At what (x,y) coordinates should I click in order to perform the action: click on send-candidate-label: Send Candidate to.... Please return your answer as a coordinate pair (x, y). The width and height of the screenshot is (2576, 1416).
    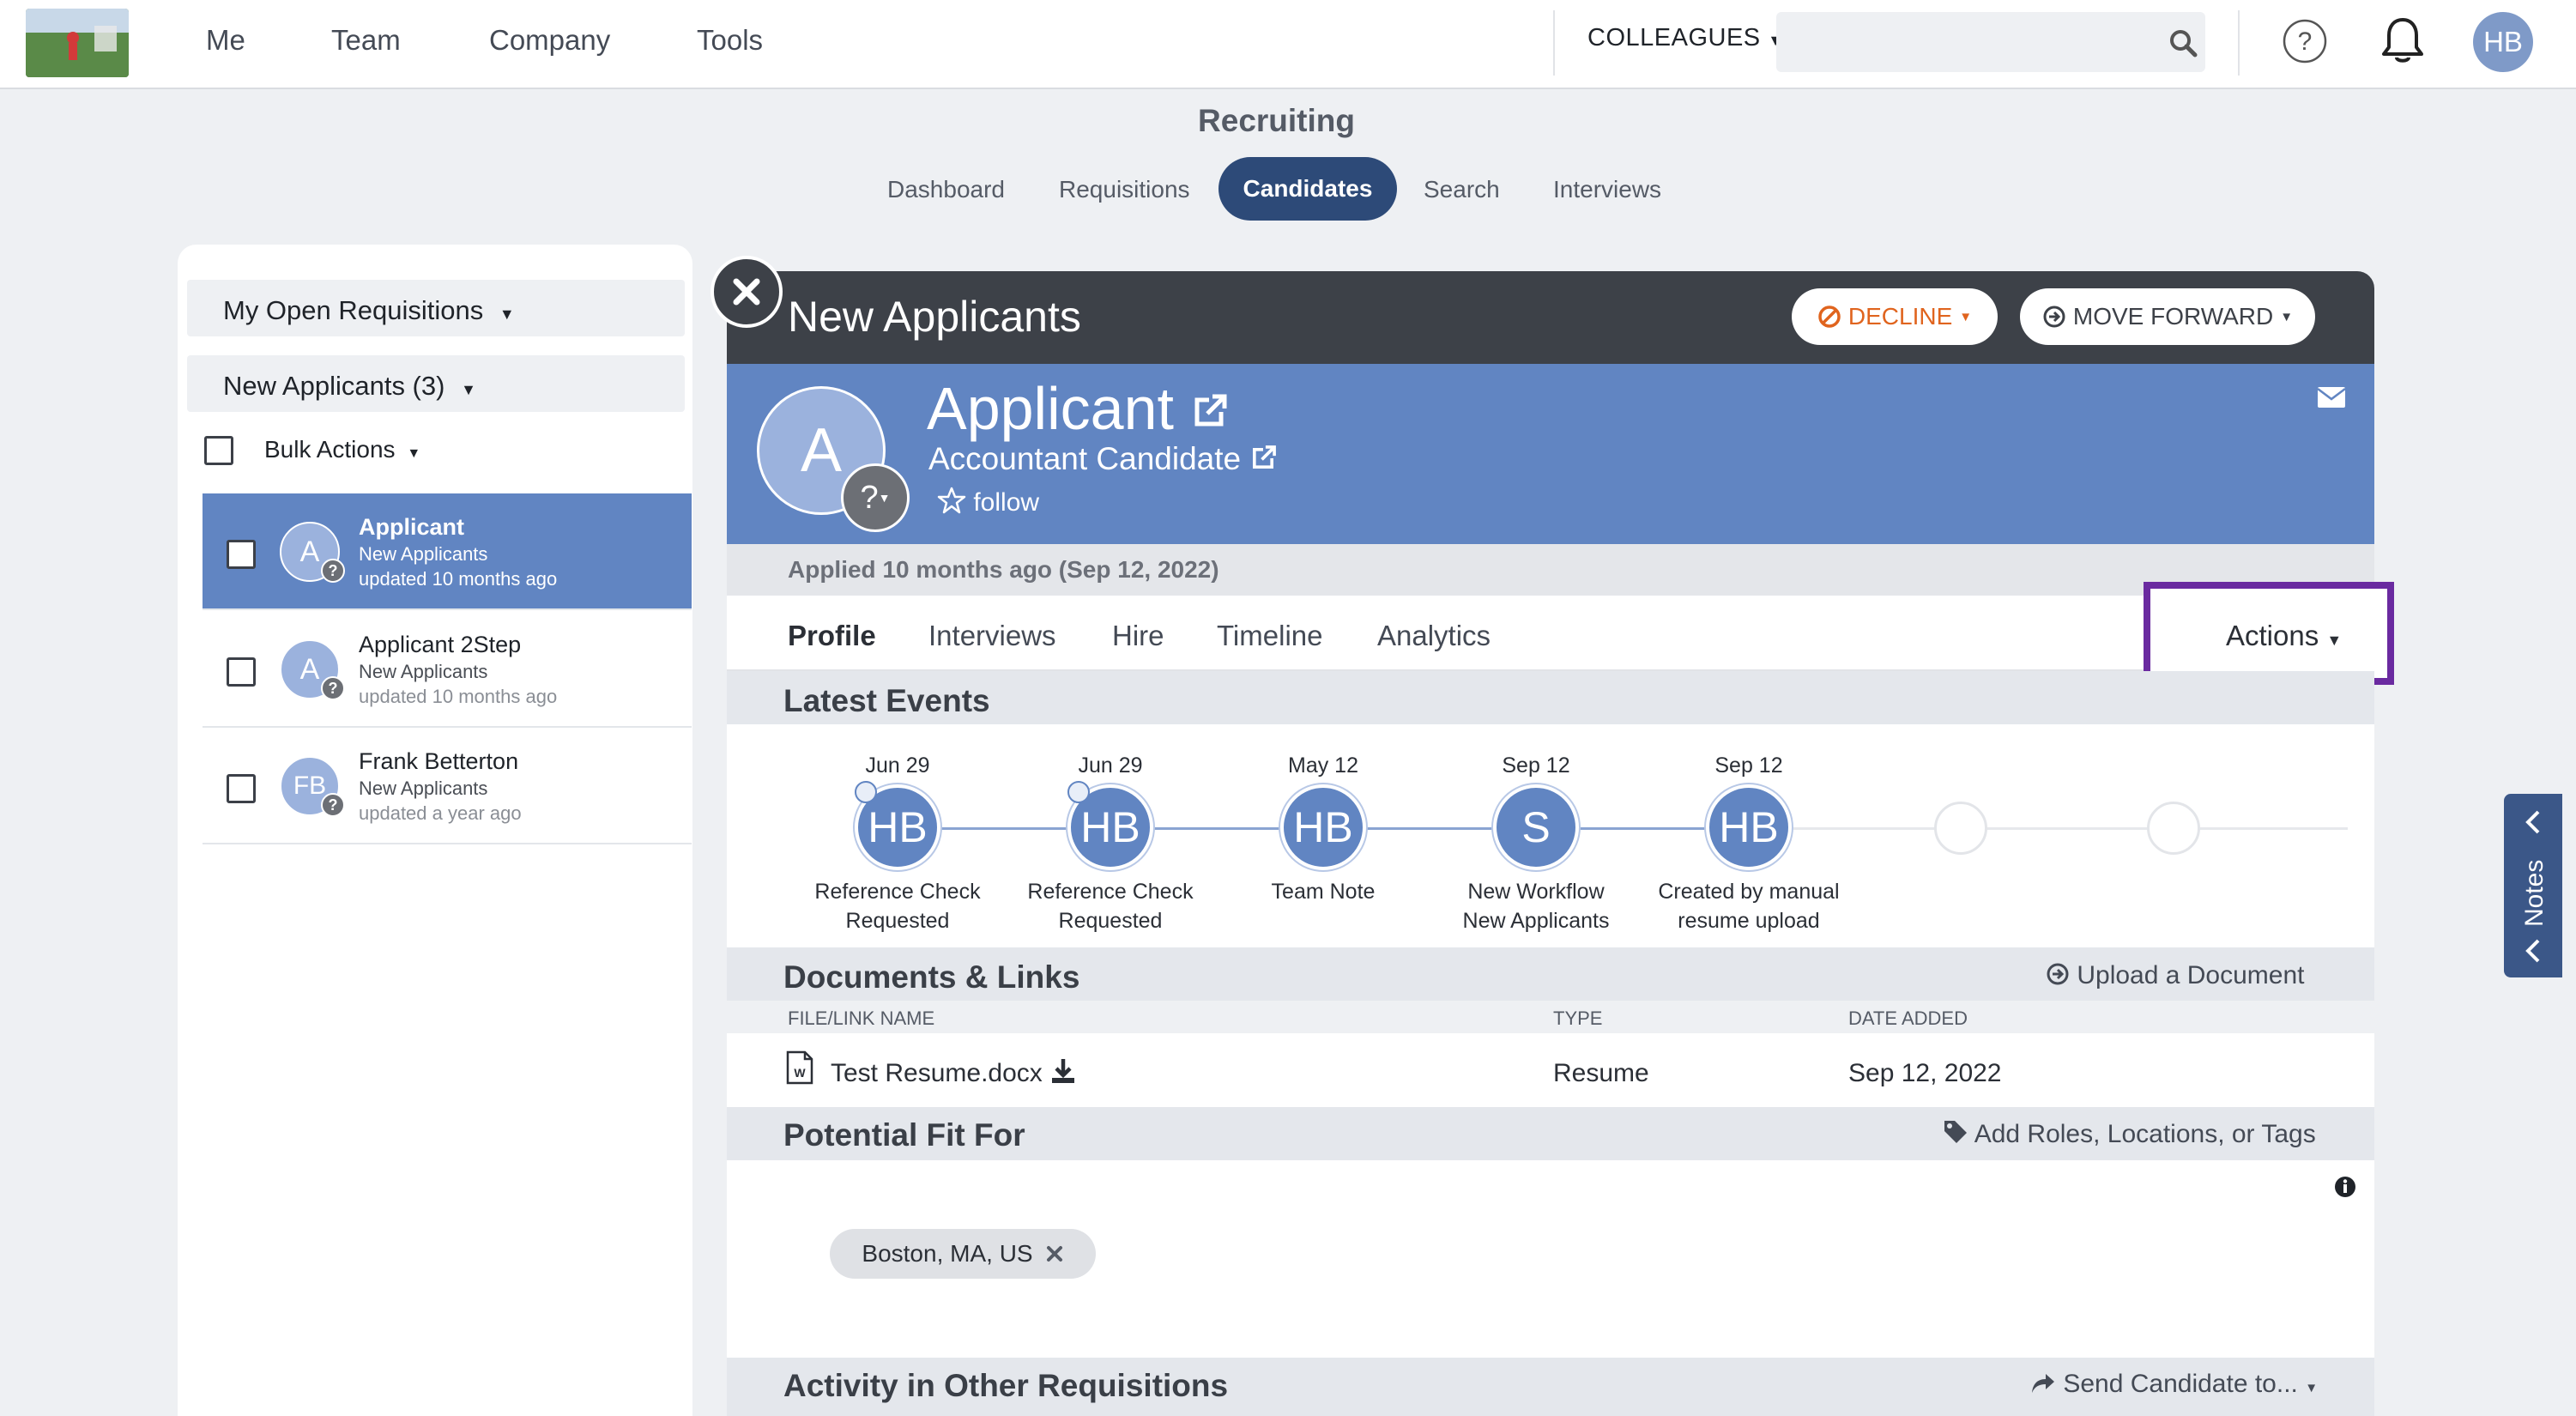
    Looking at the image, I should click on (2180, 1384).